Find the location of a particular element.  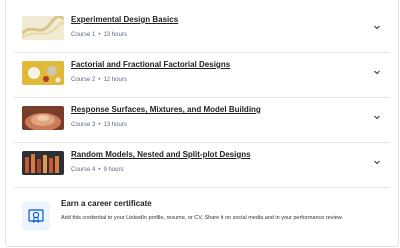

course-number: Course 2 is located at coordinates (83, 80).